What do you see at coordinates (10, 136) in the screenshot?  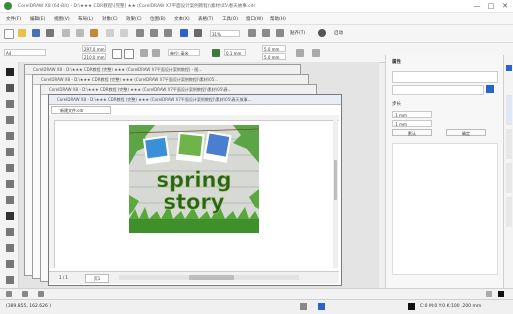 I see `freehand-tool-icon` at bounding box center [10, 136].